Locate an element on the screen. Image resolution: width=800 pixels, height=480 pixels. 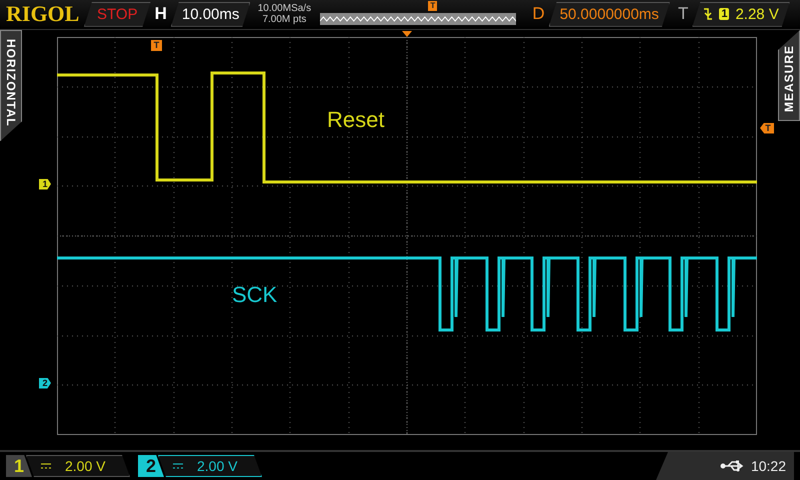
trigger-level-marker: T is located at coordinates (767, 128).